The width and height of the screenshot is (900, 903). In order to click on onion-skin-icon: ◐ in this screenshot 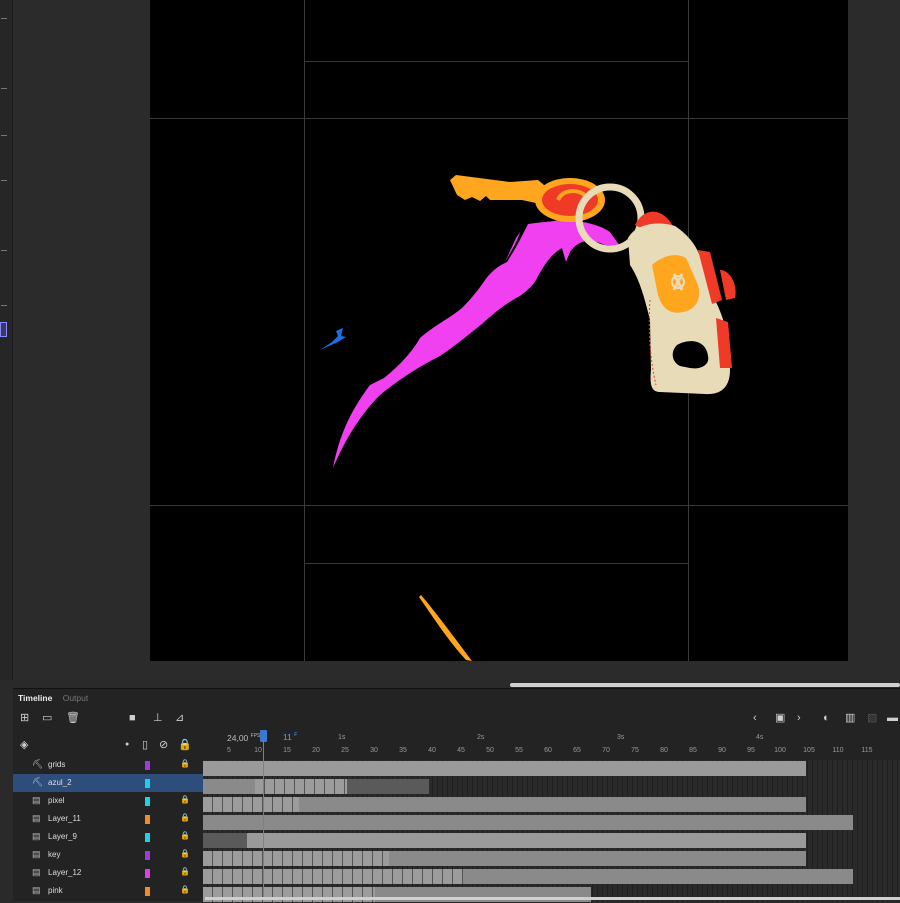, I will do `click(826, 718)`.